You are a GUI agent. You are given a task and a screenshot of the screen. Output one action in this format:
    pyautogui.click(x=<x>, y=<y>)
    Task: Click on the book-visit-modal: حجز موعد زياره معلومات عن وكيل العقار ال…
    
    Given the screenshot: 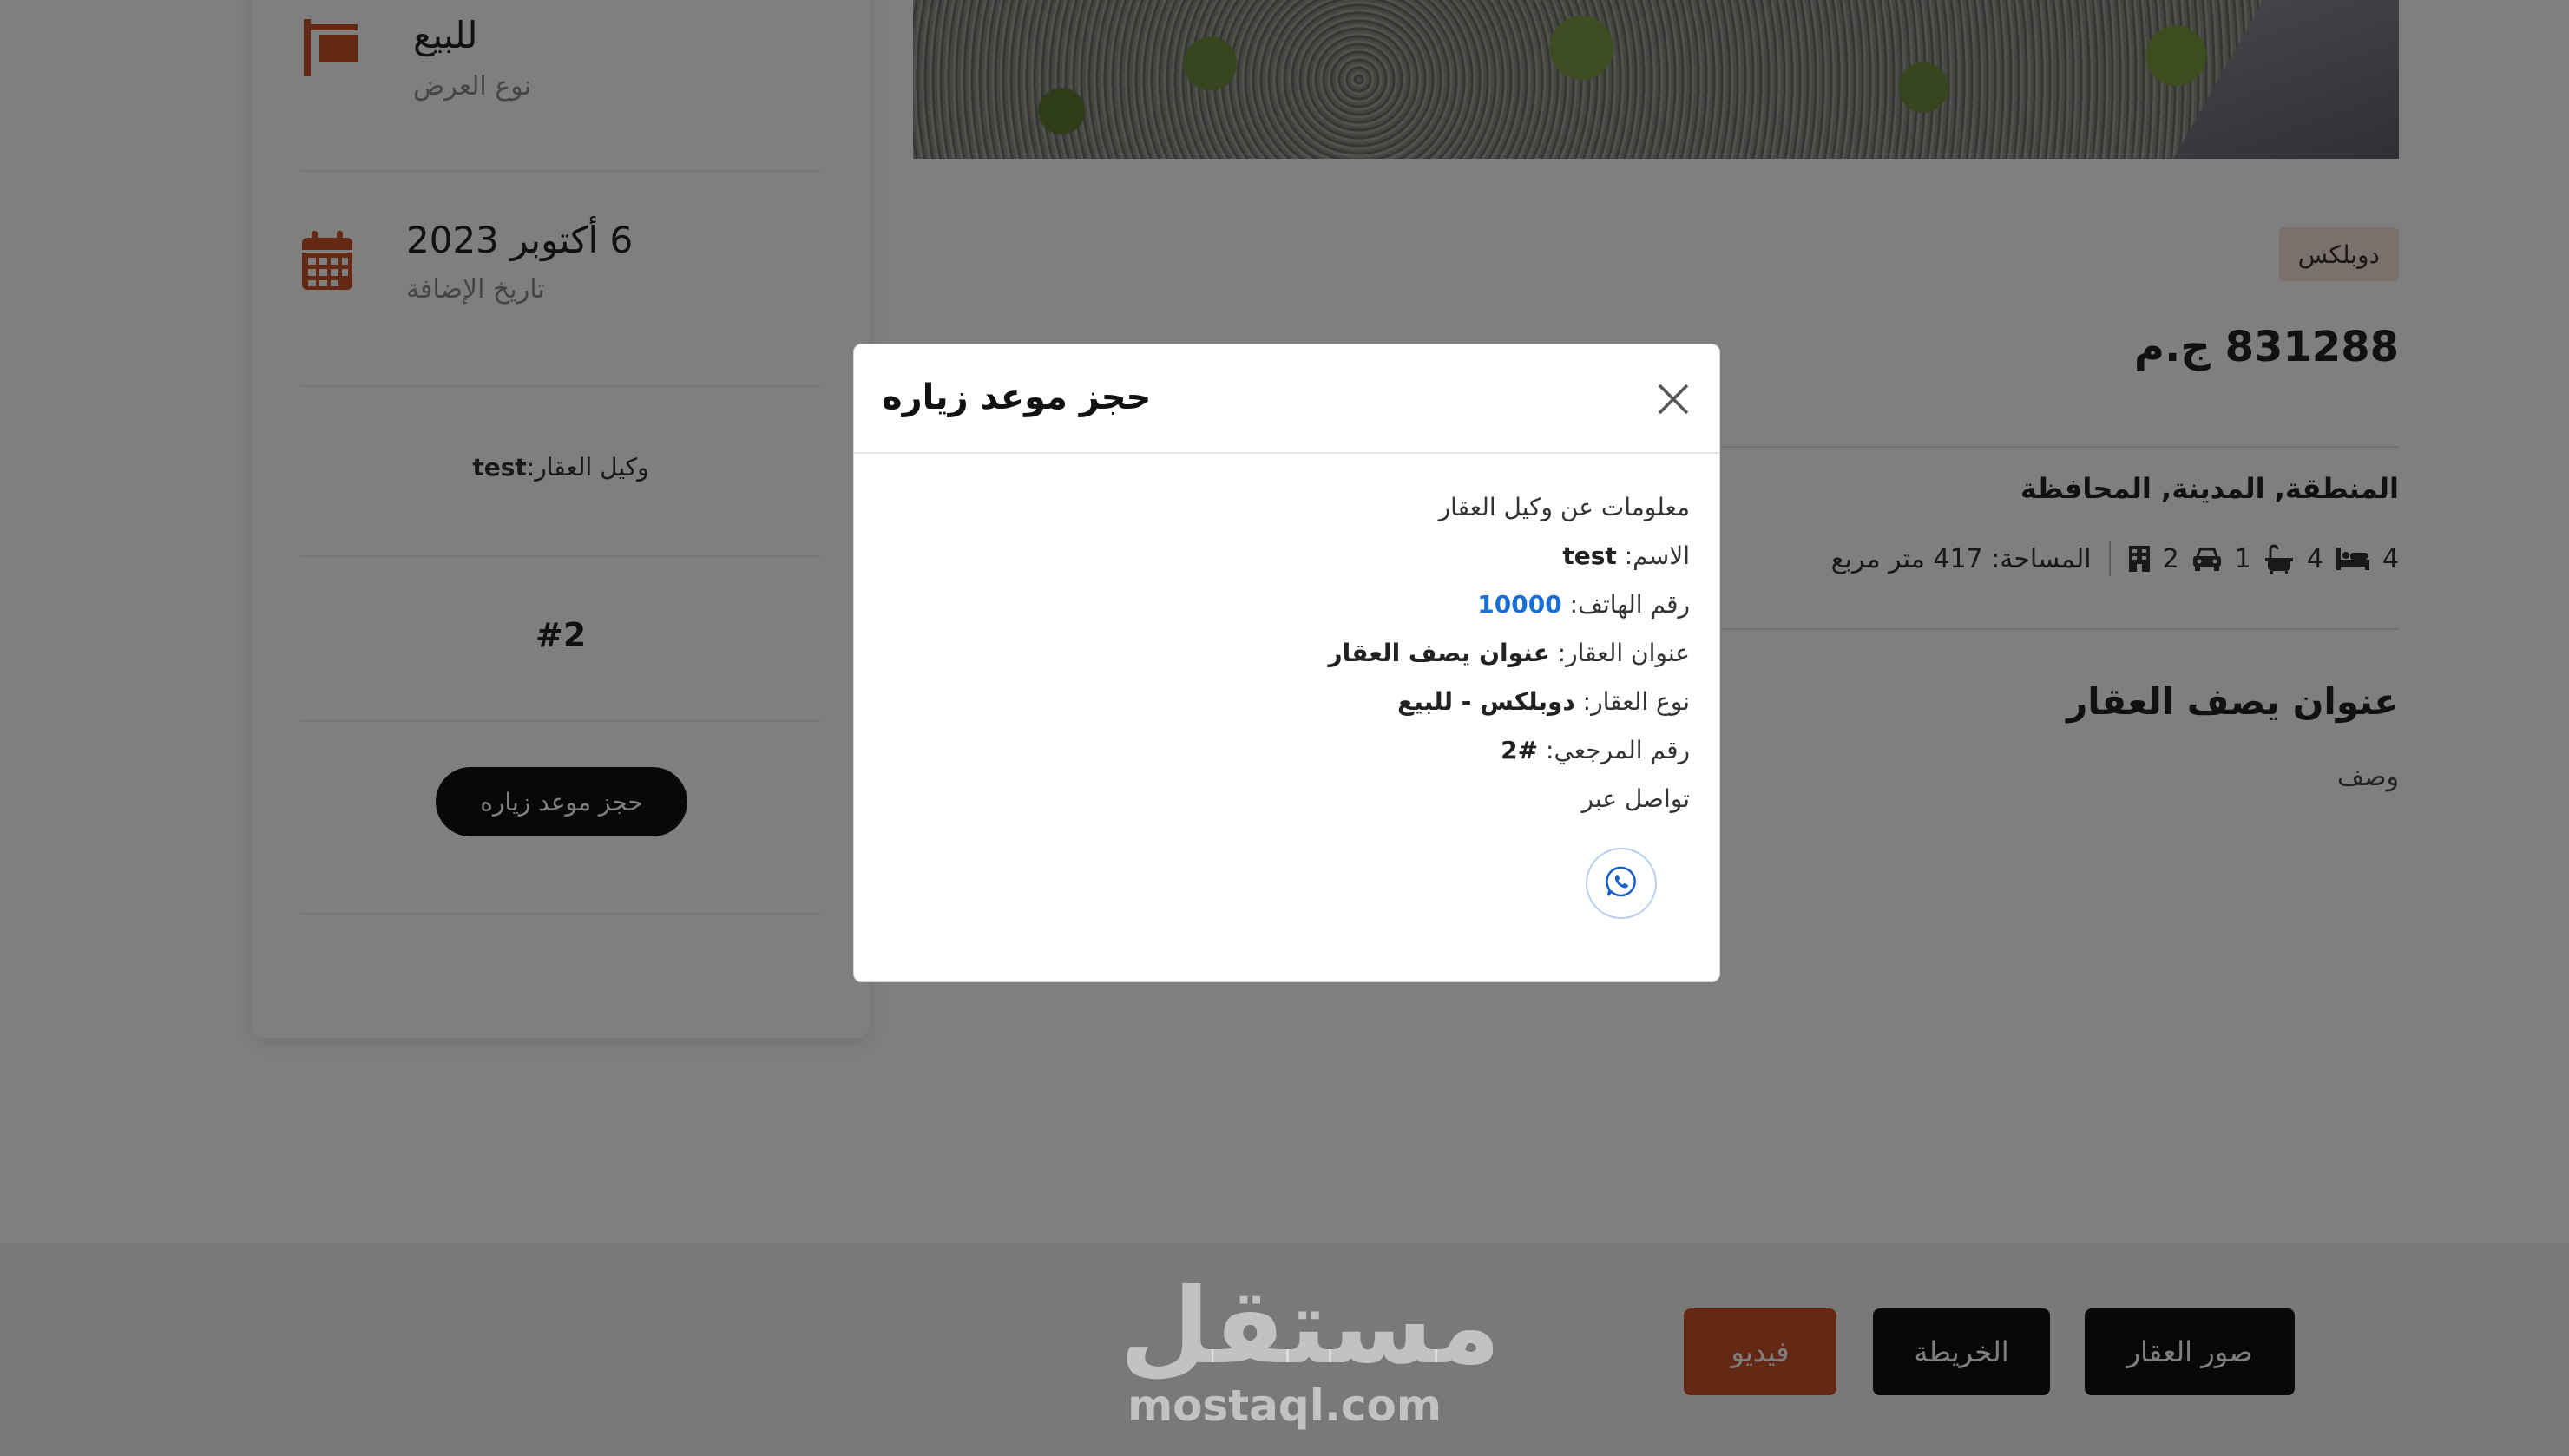 What is the action you would take?
    pyautogui.click(x=1286, y=663)
    